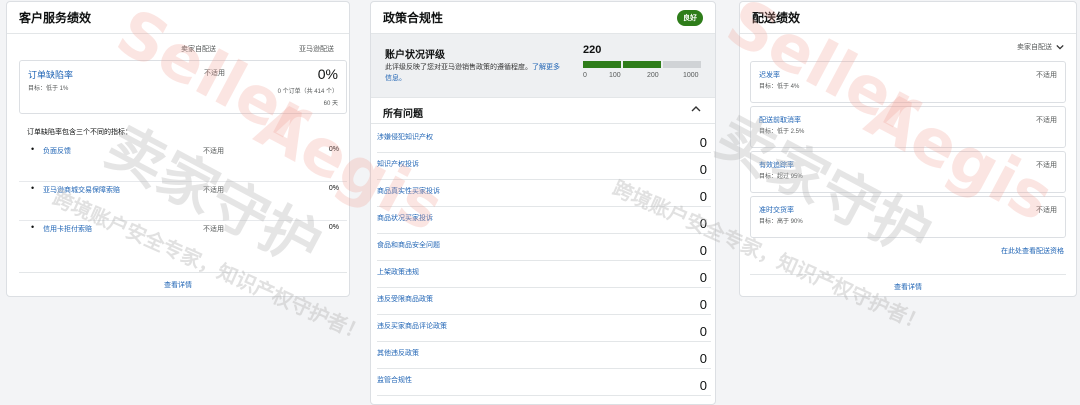 The width and height of the screenshot is (1080, 405). I want to click on col-amazon-fulfilled: 亚马逊配送, so click(316, 49).